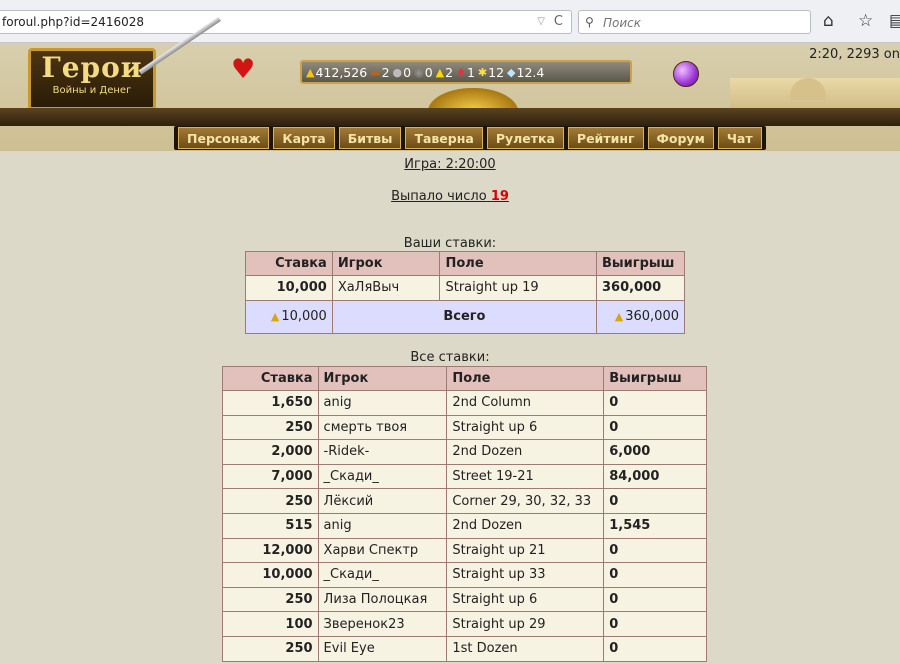 The height and width of the screenshot is (664, 900). I want to click on table-row: 10,000 ХаЛяВыч Straight up 19 360,000, so click(465, 288).